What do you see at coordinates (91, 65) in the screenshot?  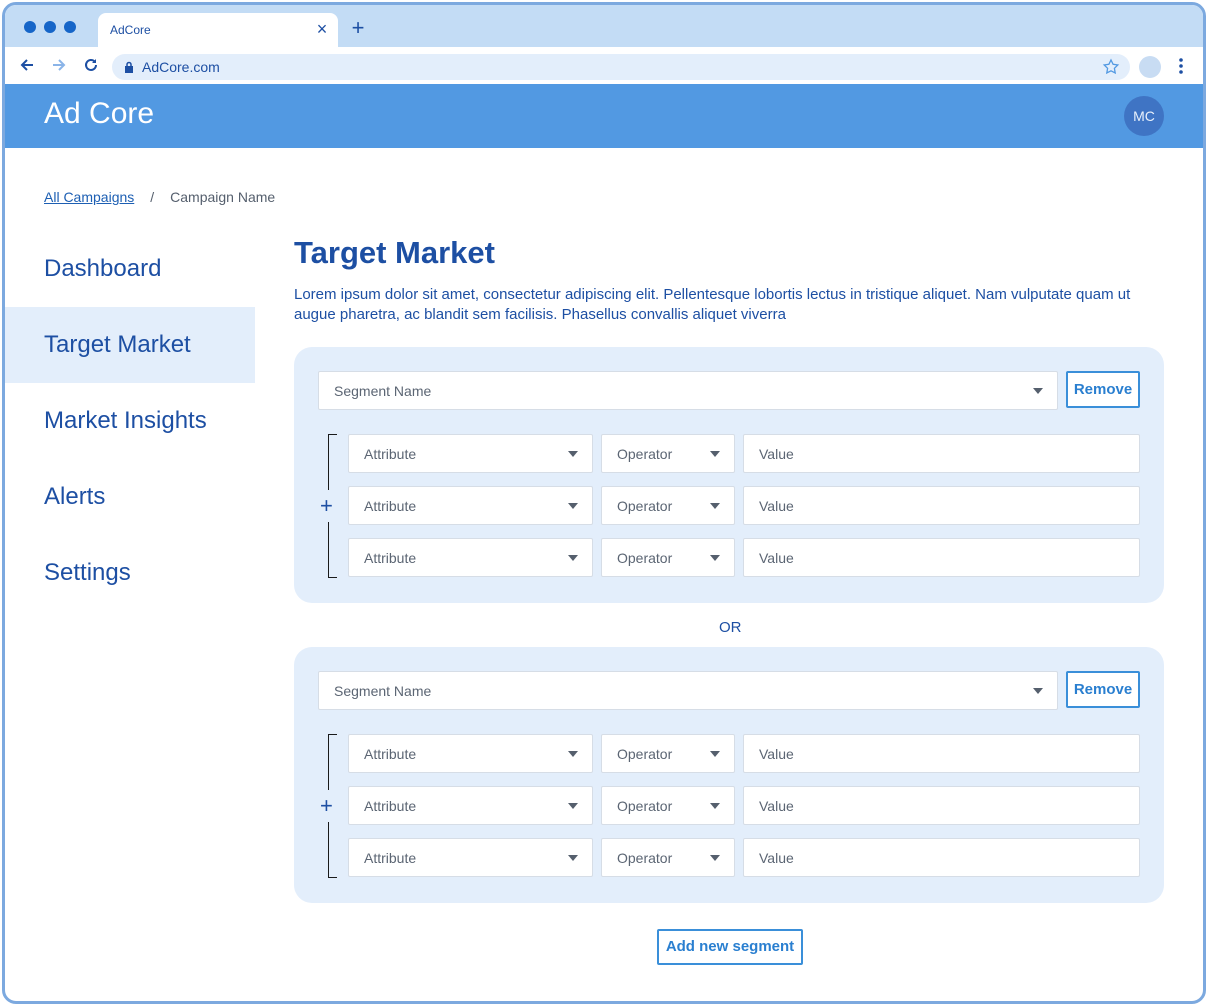 I see `reload-icon` at bounding box center [91, 65].